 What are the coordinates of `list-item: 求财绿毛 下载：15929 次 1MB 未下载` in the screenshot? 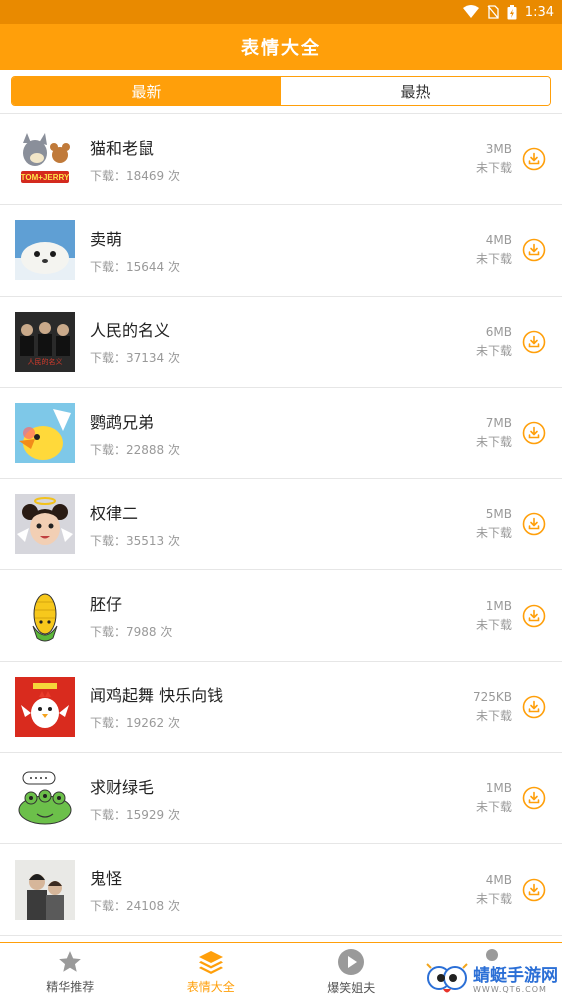 It's located at (281, 799).